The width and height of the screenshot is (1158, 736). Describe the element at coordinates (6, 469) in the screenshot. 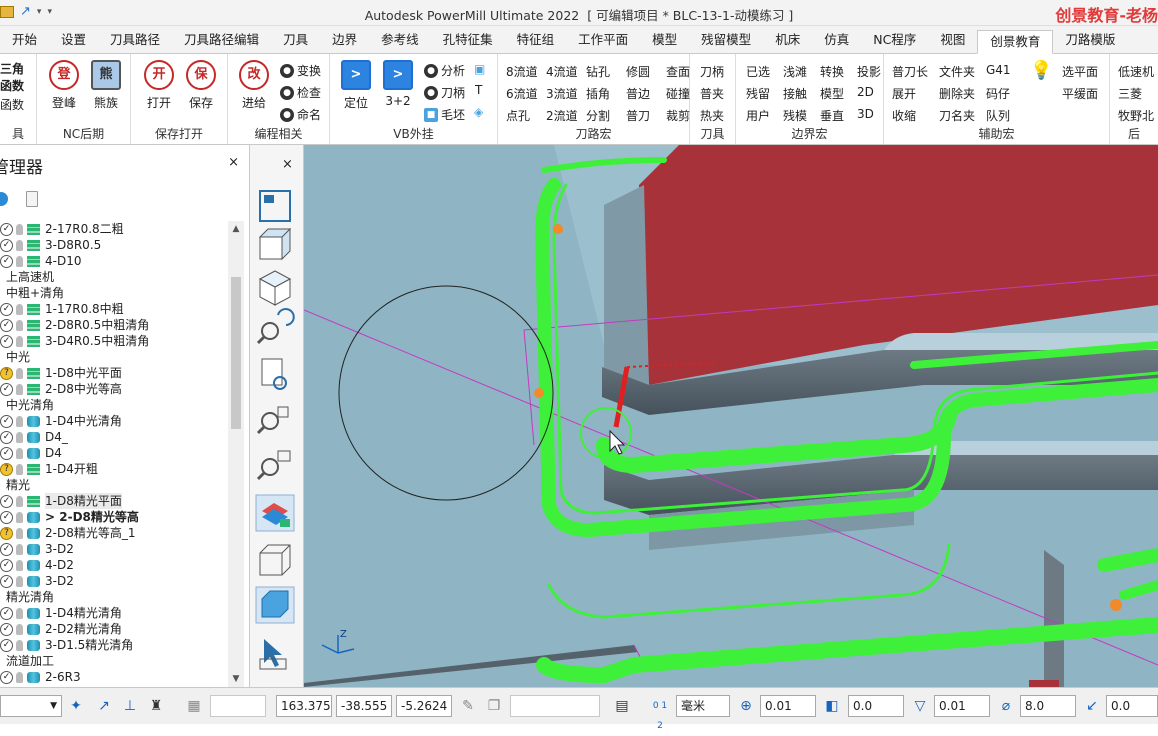

I see `question-icon: ?` at that location.